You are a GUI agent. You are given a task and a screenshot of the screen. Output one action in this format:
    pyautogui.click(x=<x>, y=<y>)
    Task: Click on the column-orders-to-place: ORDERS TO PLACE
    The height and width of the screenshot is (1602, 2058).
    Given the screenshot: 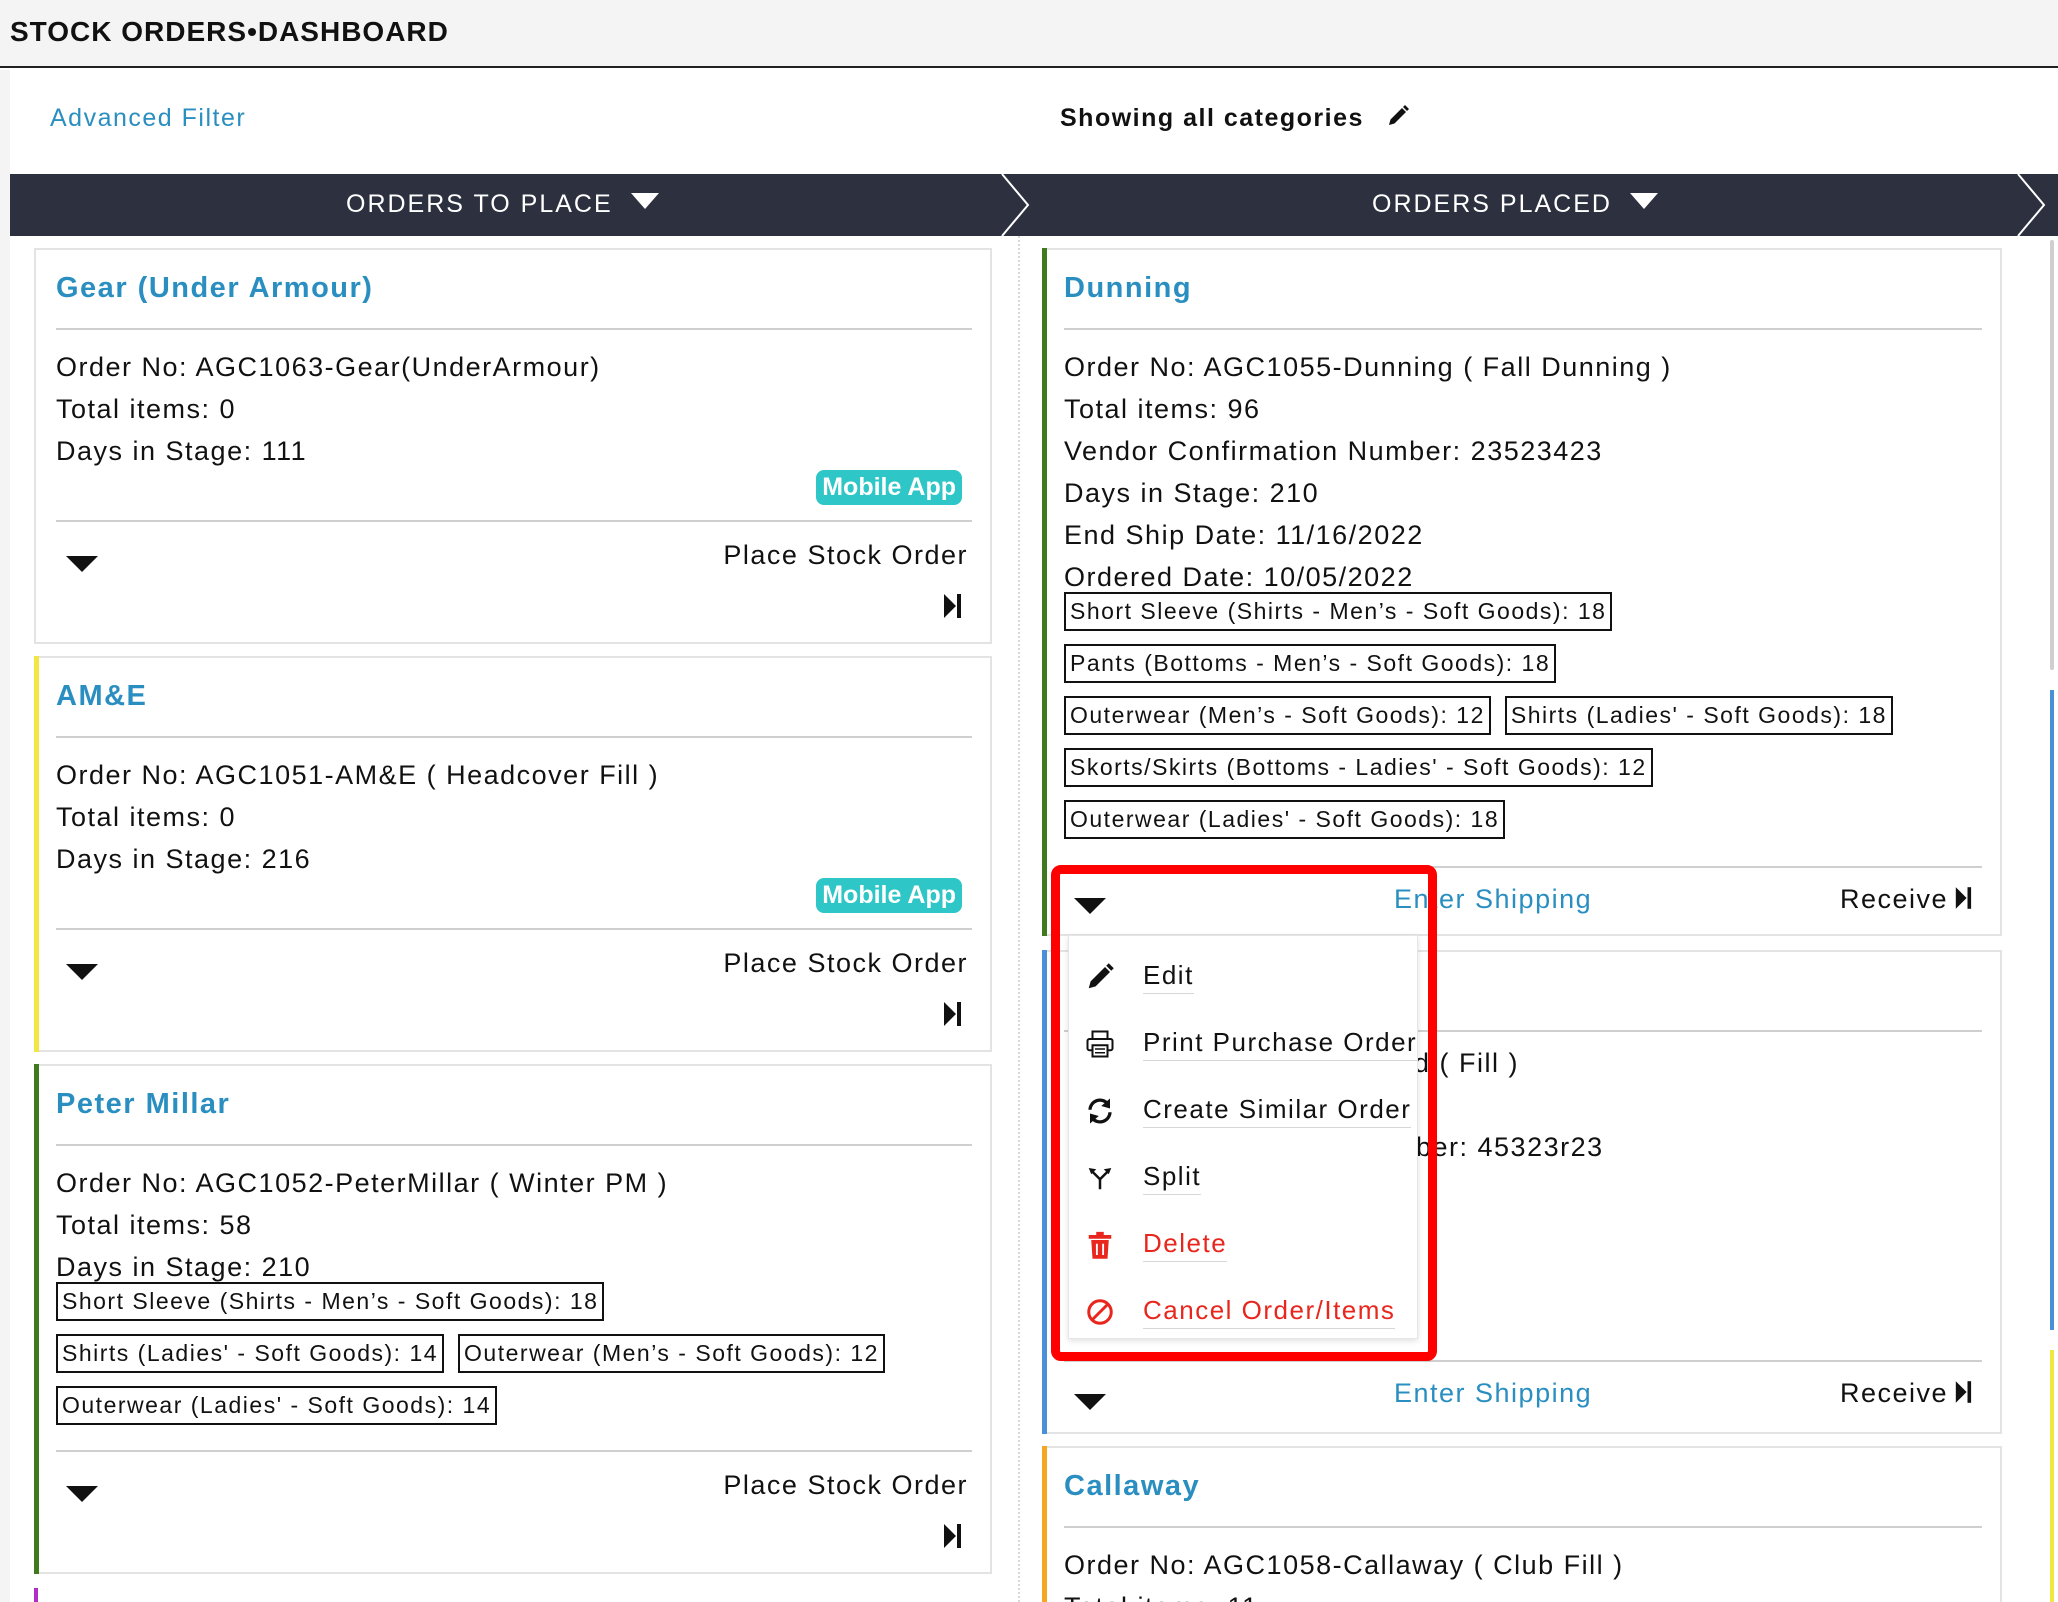 What is the action you would take?
    pyautogui.click(x=502, y=204)
    